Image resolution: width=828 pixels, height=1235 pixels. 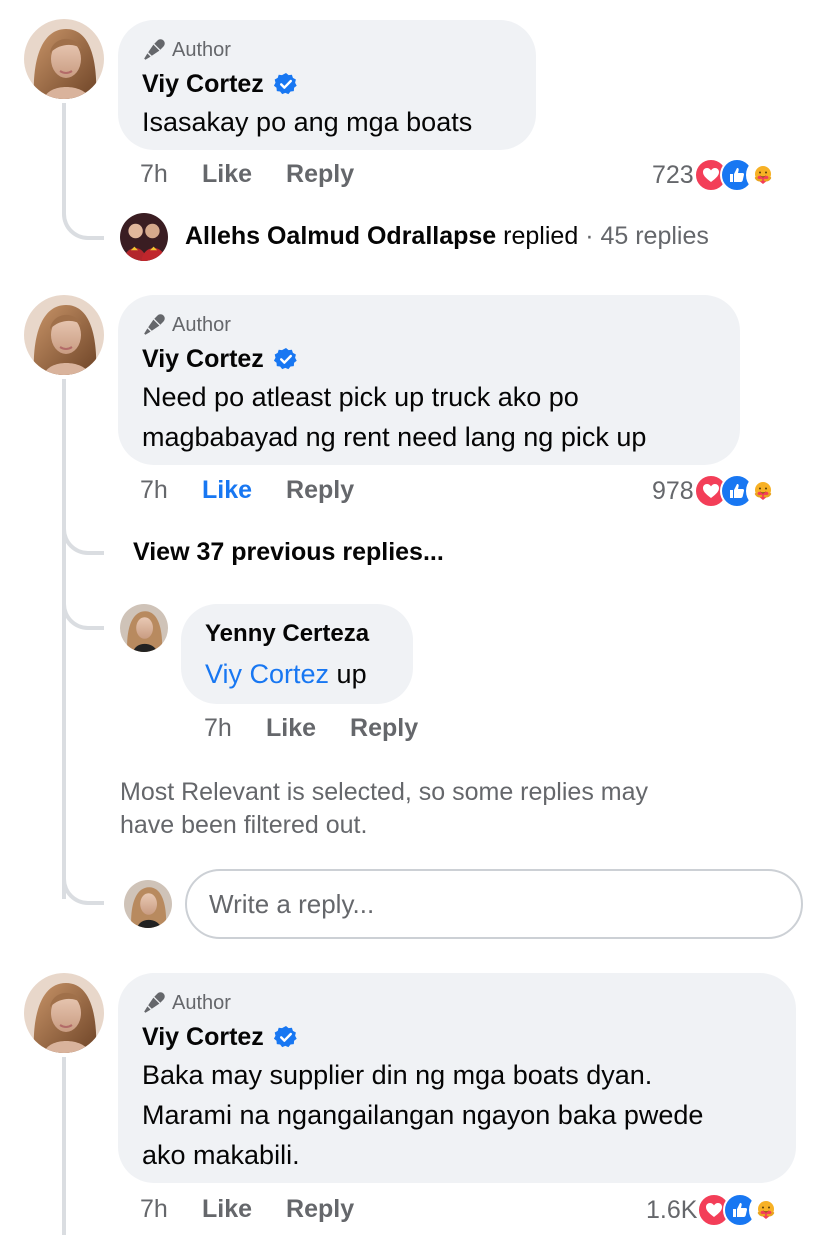 I want to click on reply-text: Viy Cortez up, so click(x=297, y=674).